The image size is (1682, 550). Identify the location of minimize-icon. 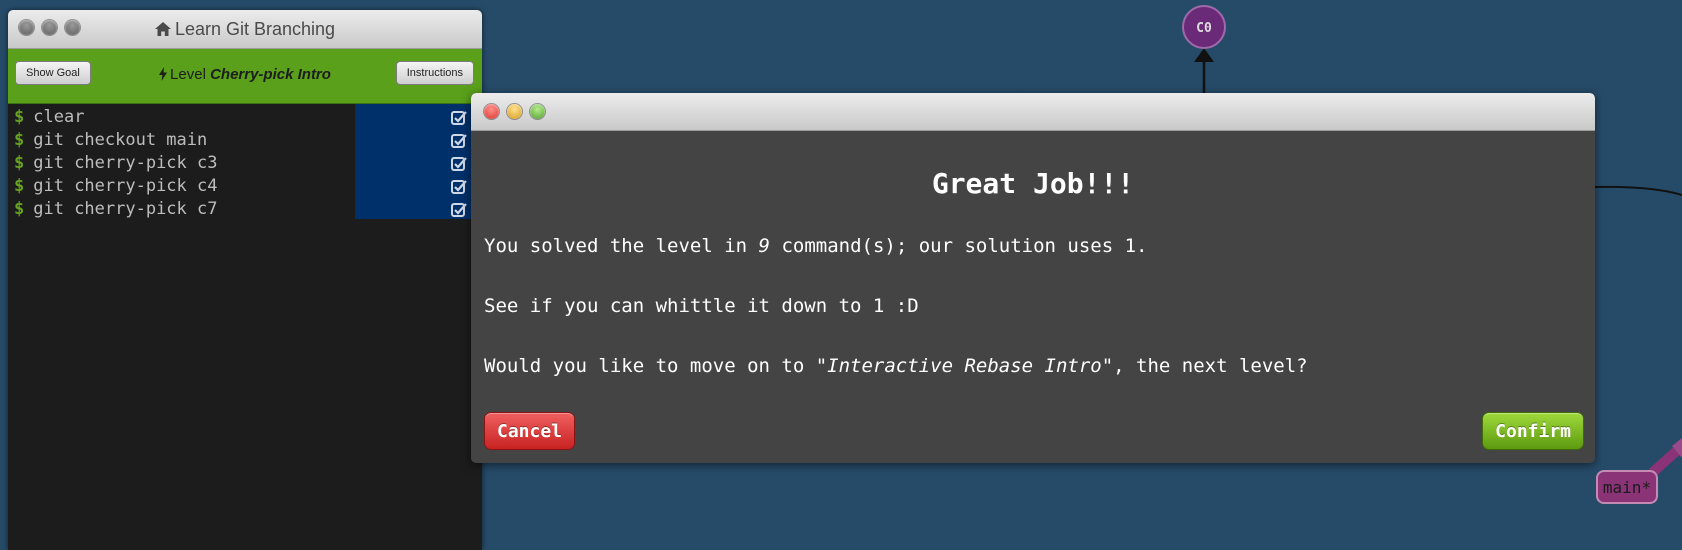
(514, 111).